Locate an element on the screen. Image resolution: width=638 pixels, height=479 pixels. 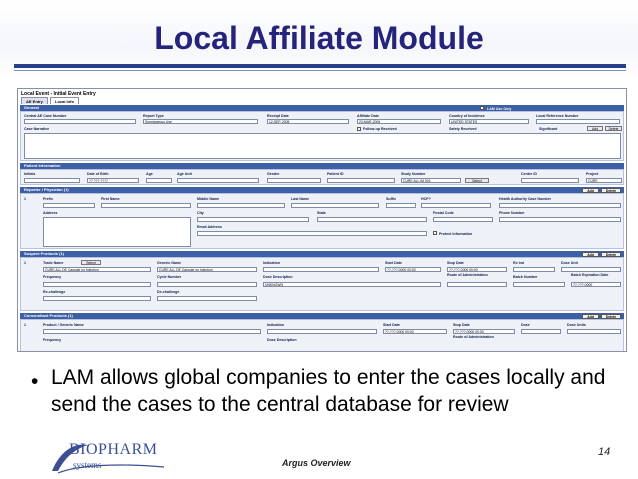
suffix-field is located at coordinates (401, 205).